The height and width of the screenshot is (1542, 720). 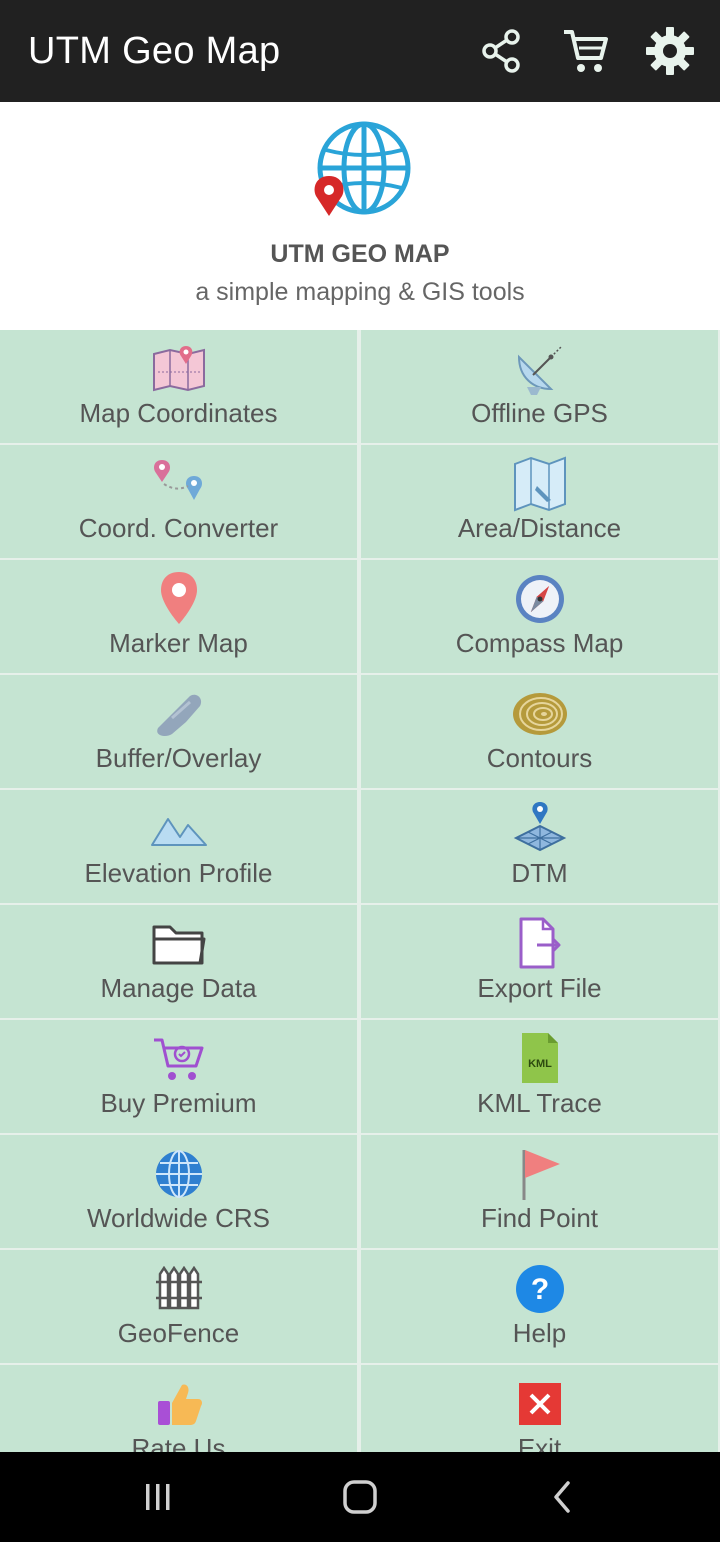 I want to click on tile-label: Export File, so click(x=539, y=988).